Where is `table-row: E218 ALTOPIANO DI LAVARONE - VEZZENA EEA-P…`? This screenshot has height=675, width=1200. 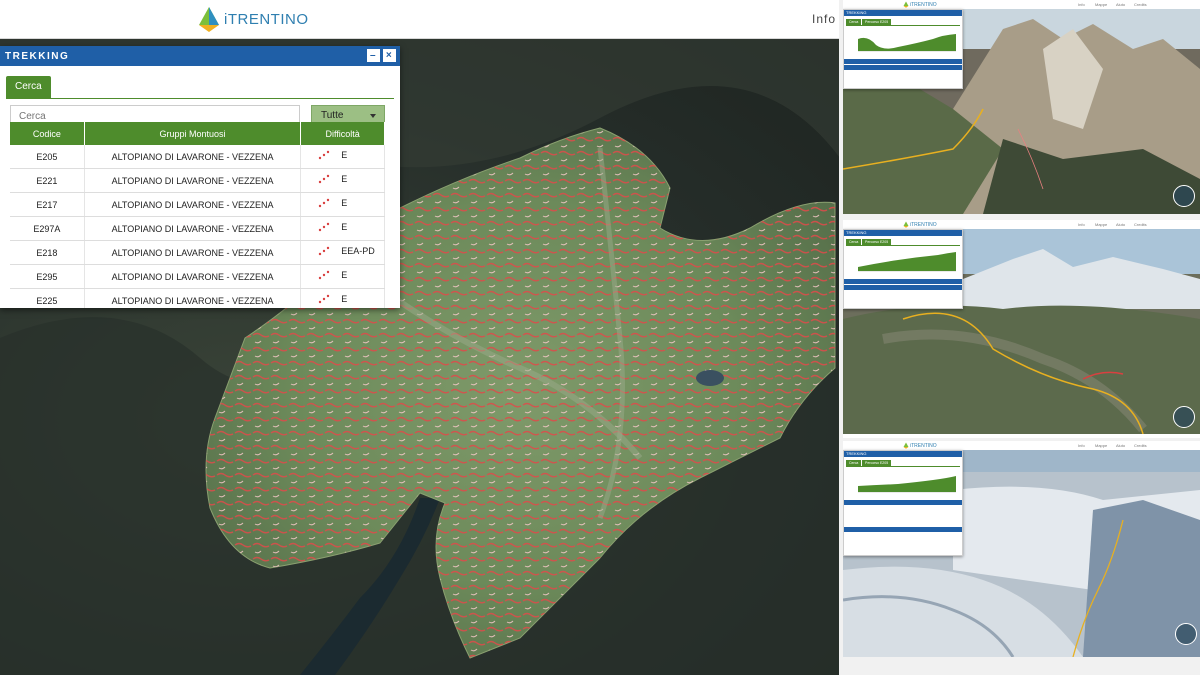
table-row: E218 ALTOPIANO DI LAVARONE - VEZZENA EEA-P… is located at coordinates (197, 252).